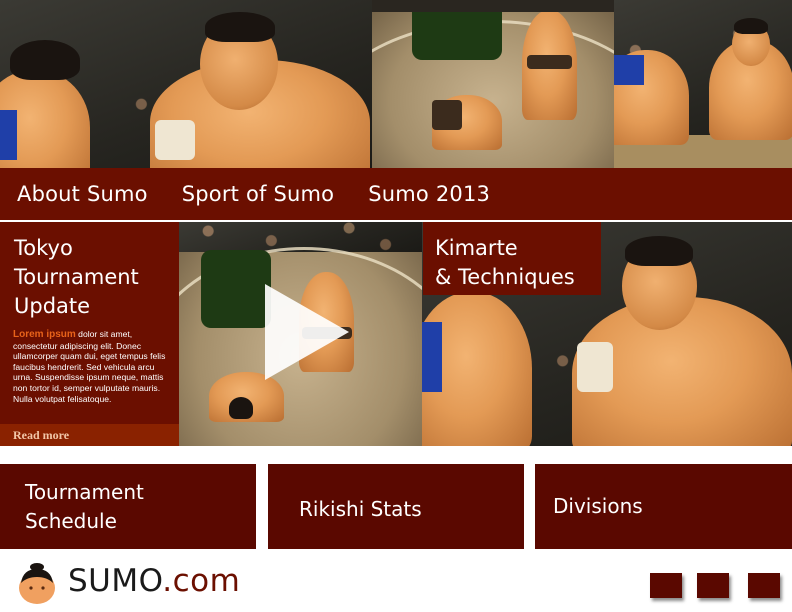 This screenshot has height=612, width=792. What do you see at coordinates (663, 506) in the screenshot?
I see `divisions-tile: Divisions` at bounding box center [663, 506].